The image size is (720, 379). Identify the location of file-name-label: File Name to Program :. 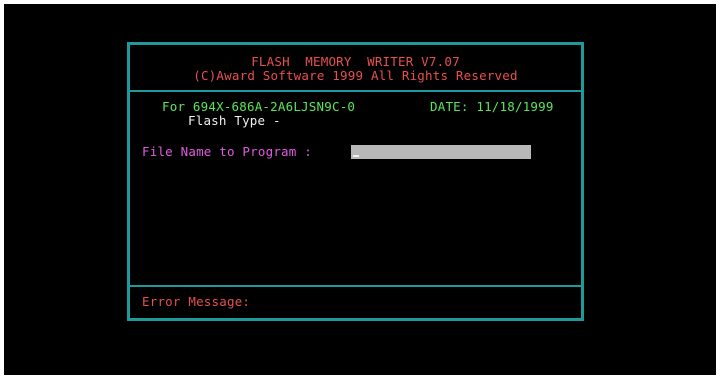
(227, 151).